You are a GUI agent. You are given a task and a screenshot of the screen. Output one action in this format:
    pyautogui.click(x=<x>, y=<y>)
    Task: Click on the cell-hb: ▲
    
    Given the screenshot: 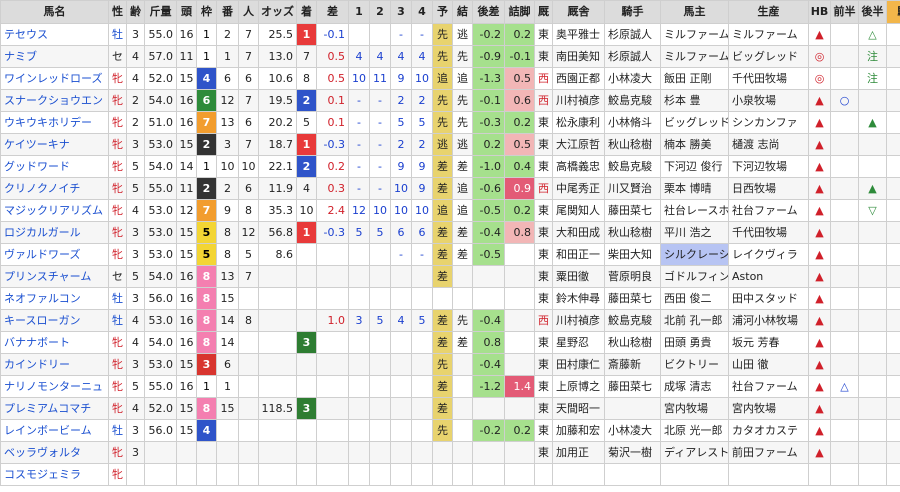 What is the action you would take?
    pyautogui.click(x=819, y=276)
    